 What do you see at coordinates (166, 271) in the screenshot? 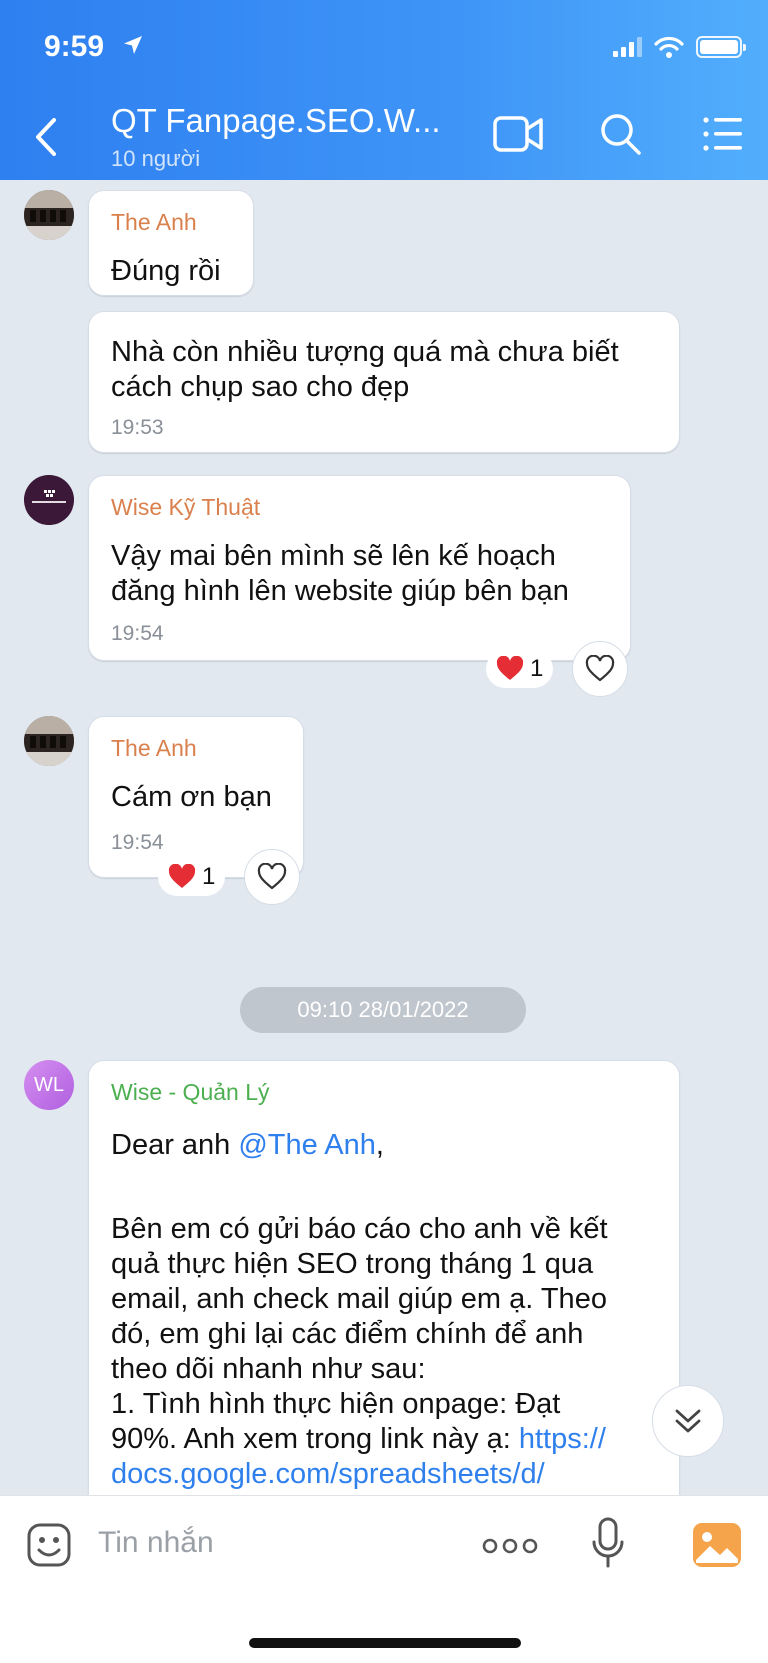
I see `message-text: Đúng rồi` at bounding box center [166, 271].